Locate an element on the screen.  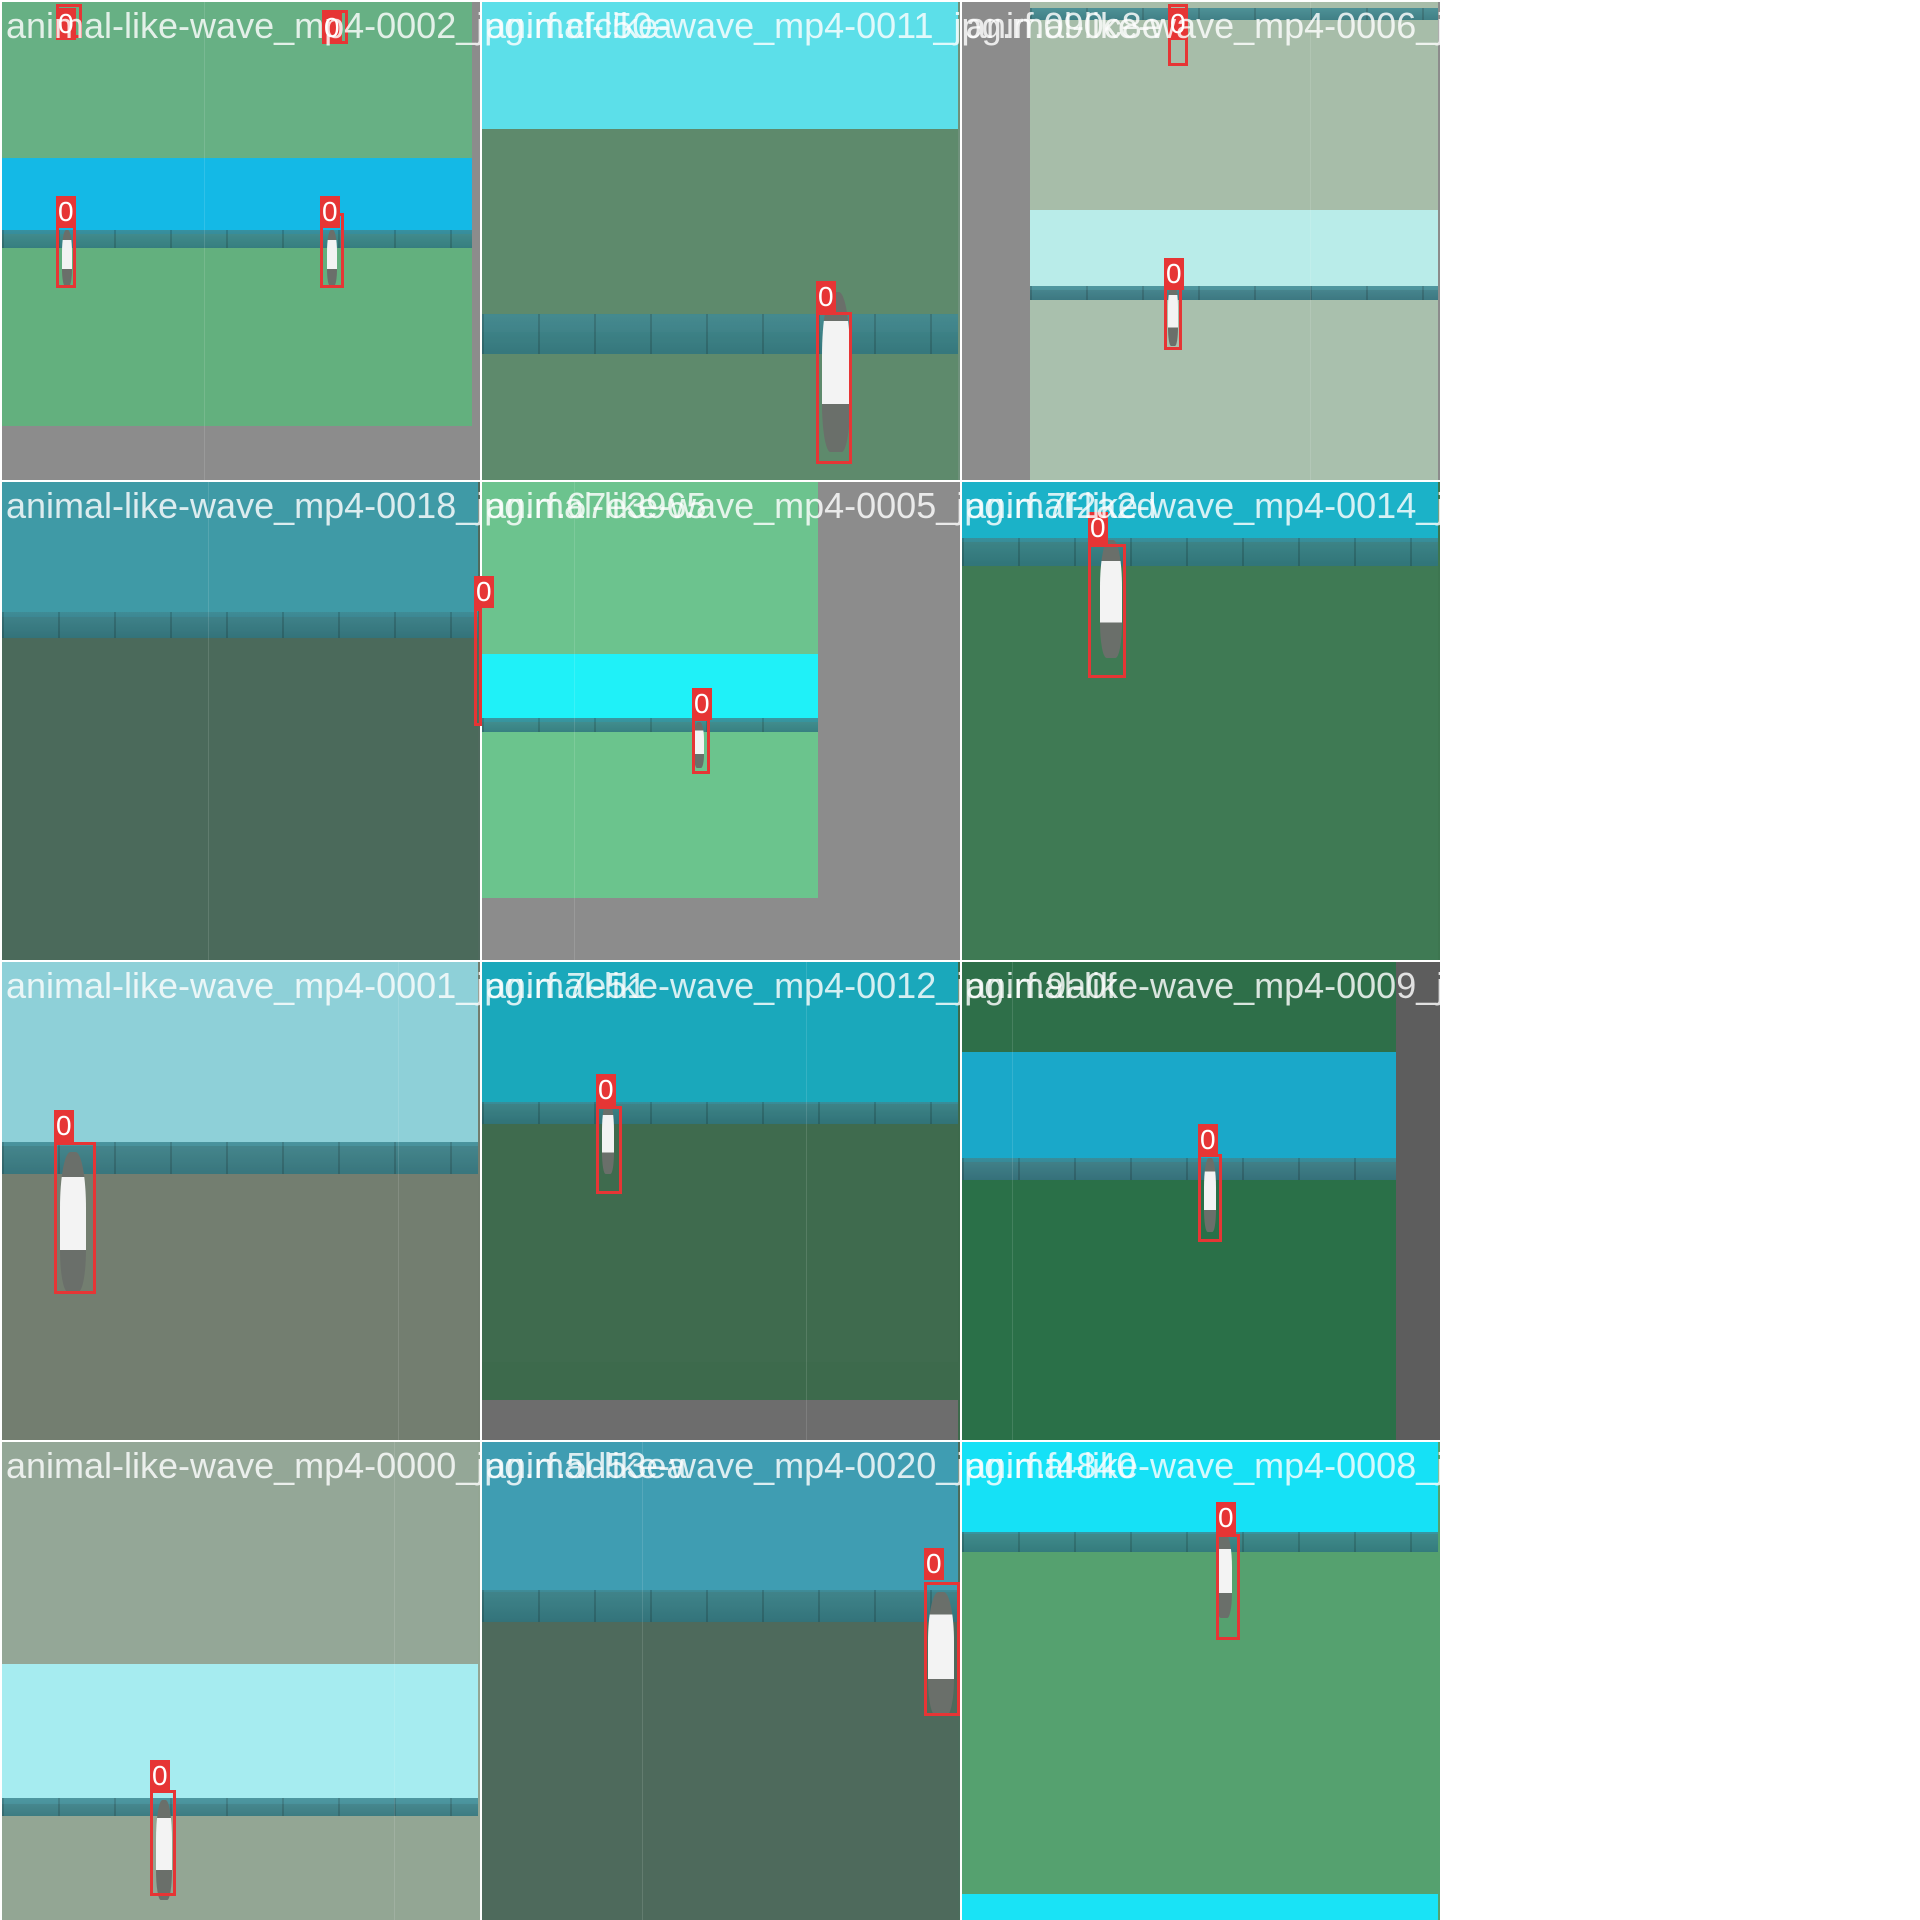
tile-caption: animal-like-wave_mp4-0008_jpg.rf.3b0daf4 is located at coordinates (1311, 1465).